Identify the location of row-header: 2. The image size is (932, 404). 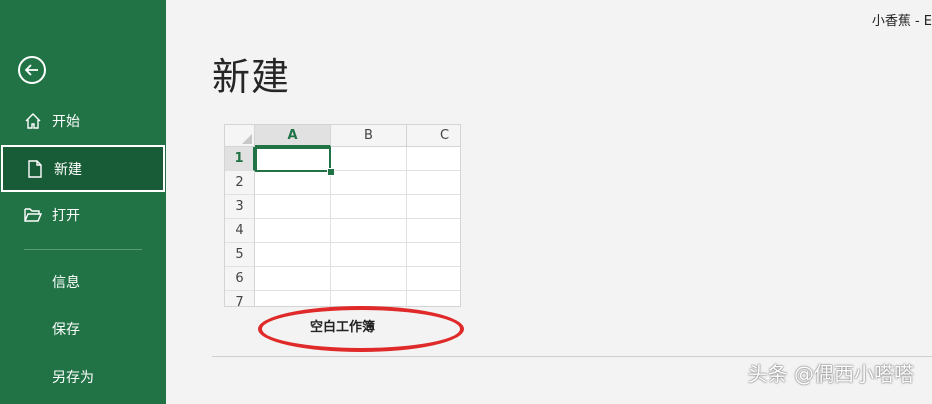
(240, 183).